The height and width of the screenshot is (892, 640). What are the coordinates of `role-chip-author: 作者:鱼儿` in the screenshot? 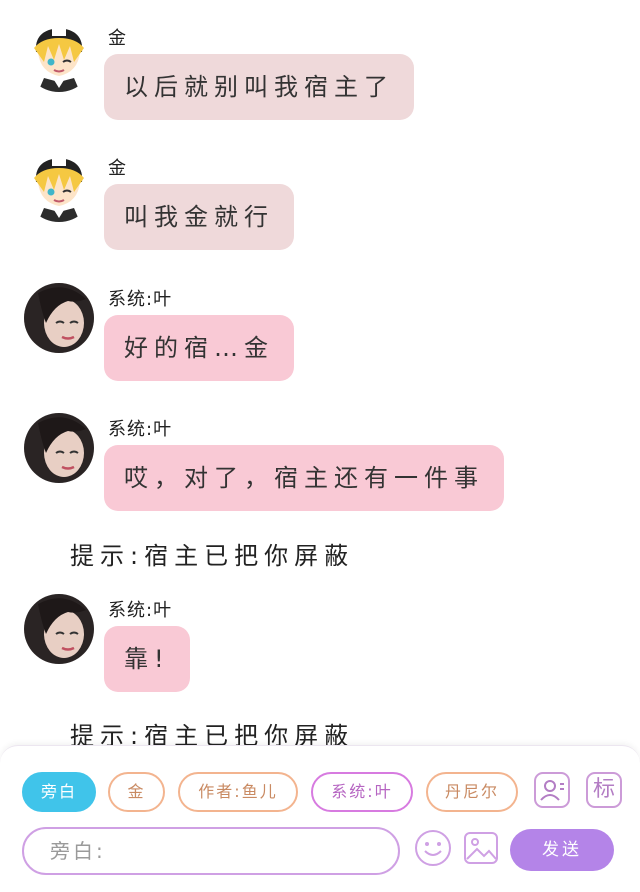 It's located at (238, 792).